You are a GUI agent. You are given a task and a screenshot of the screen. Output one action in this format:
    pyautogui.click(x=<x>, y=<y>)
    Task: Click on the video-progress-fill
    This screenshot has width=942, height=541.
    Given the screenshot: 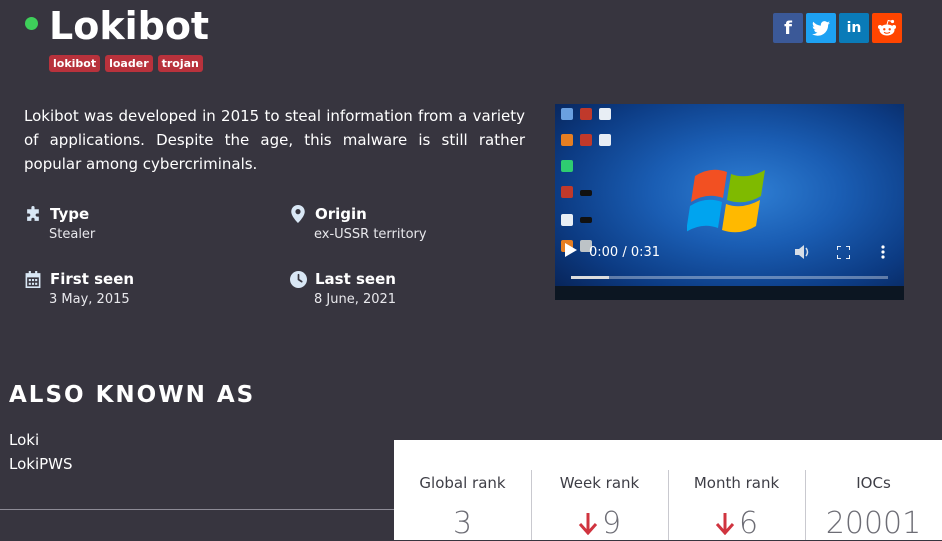 What is the action you would take?
    pyautogui.click(x=590, y=277)
    